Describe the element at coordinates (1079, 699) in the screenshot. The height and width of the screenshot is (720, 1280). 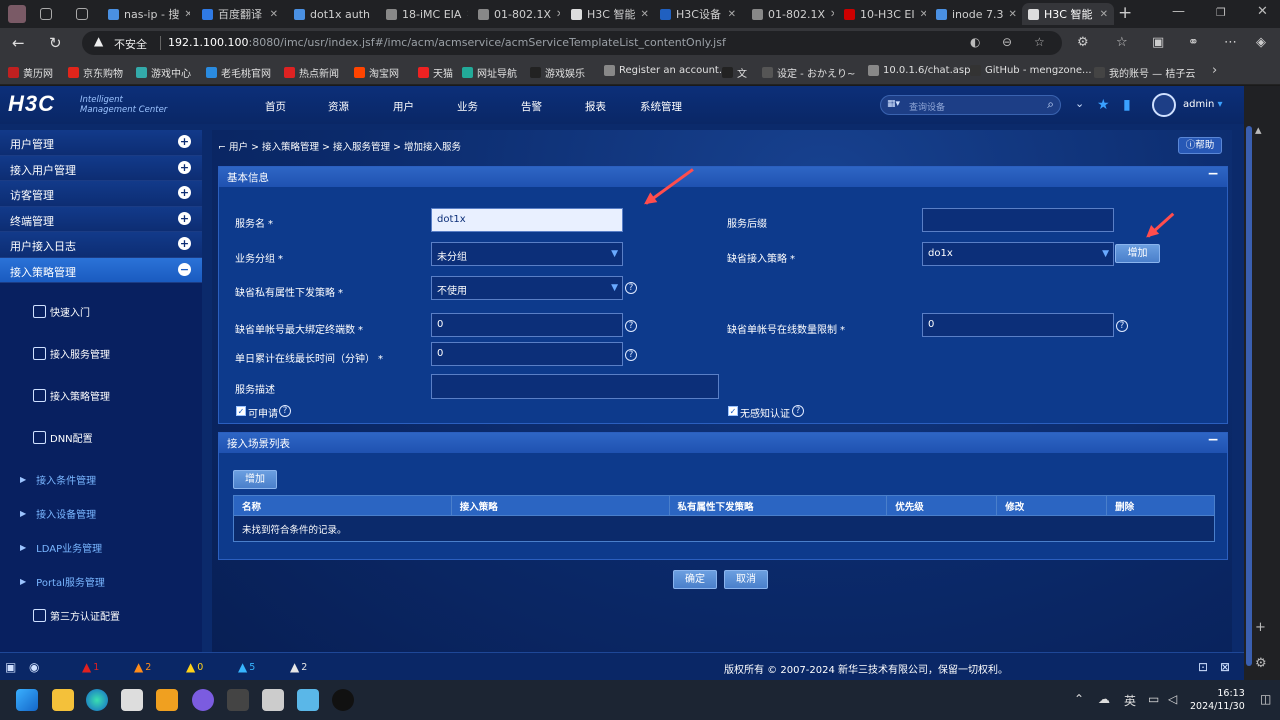
I see `tray-expand-icon: ⌃` at that location.